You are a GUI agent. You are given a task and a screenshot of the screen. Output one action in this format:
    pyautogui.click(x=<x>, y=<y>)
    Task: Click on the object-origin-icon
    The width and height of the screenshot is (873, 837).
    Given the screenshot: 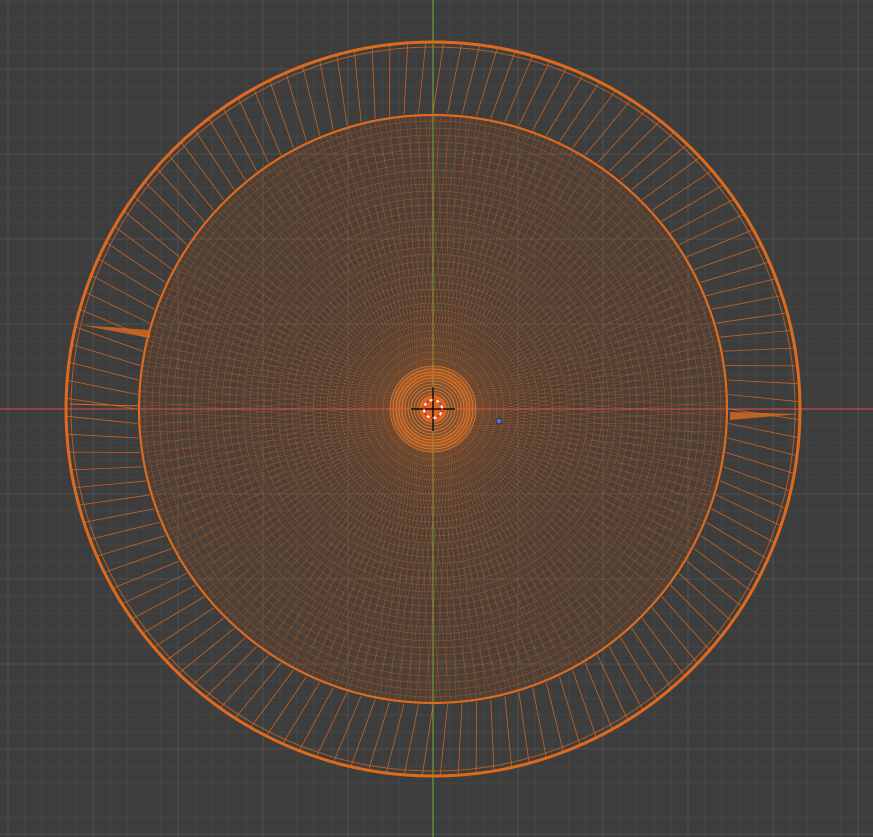 What is the action you would take?
    pyautogui.click(x=499, y=421)
    